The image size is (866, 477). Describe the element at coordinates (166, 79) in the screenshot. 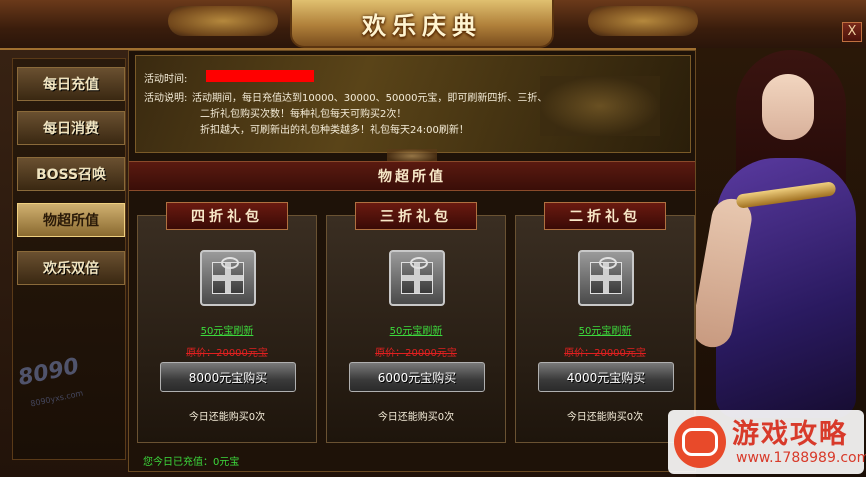

I see `activity-time-label: 活动时间:` at that location.